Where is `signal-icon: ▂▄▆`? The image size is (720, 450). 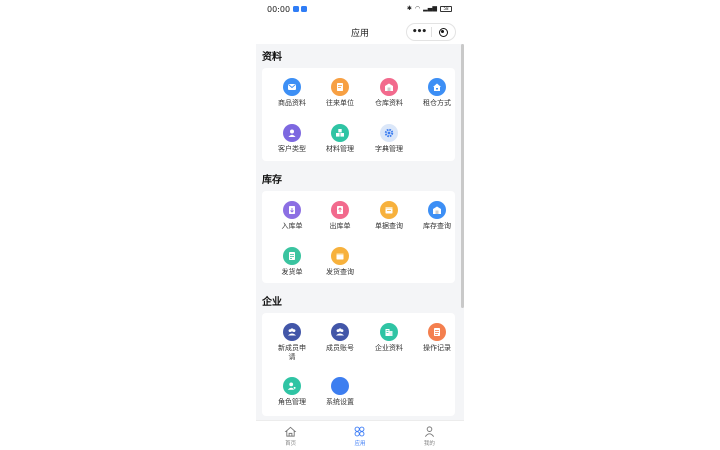 signal-icon: ▂▄▆ is located at coordinates (430, 8).